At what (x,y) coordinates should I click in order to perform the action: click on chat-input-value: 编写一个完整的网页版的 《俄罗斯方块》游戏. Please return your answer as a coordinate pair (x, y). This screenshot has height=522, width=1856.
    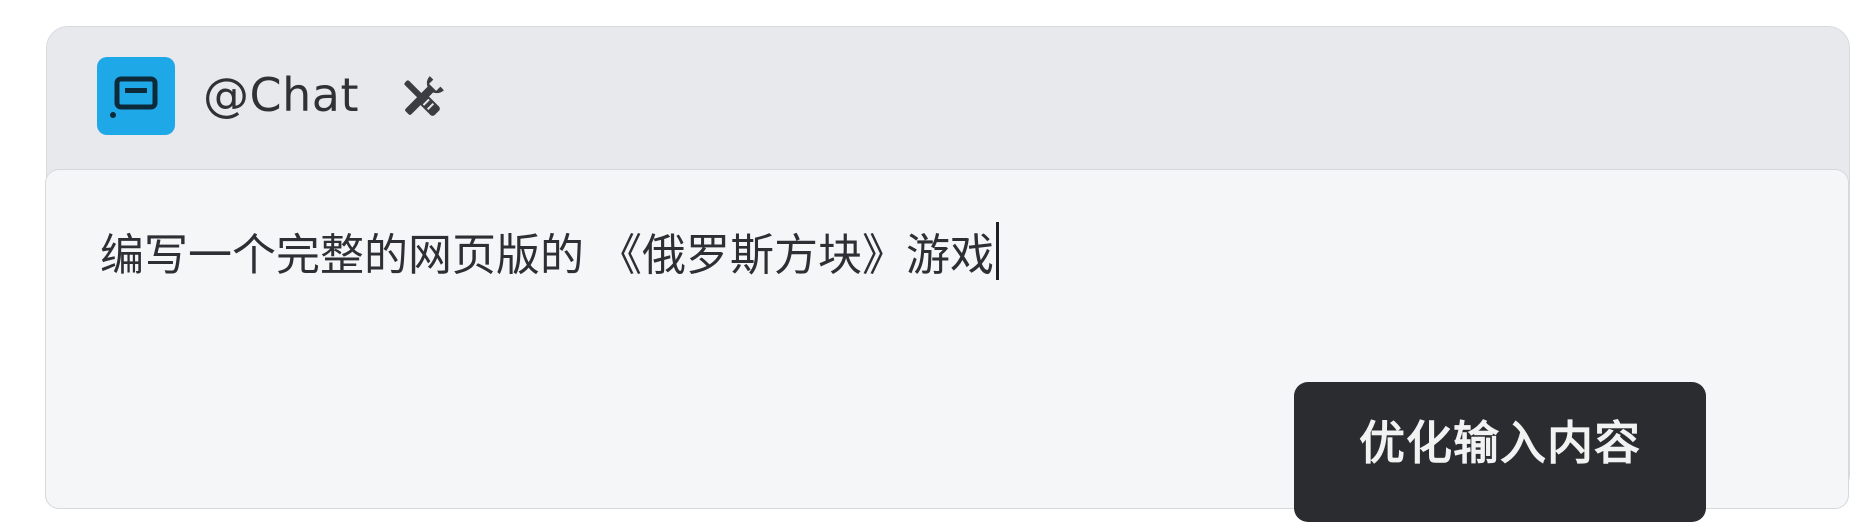
    Looking at the image, I should click on (547, 255).